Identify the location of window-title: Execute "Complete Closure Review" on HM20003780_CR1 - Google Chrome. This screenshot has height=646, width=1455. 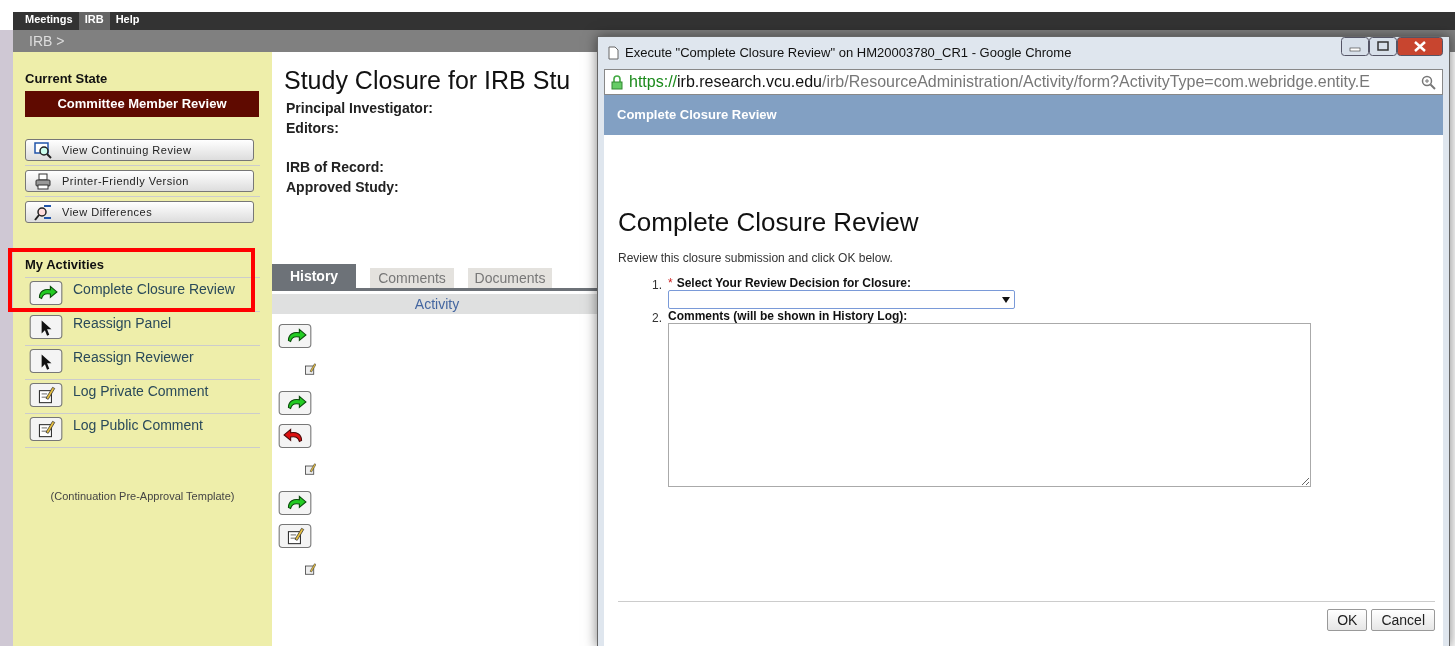
(849, 53).